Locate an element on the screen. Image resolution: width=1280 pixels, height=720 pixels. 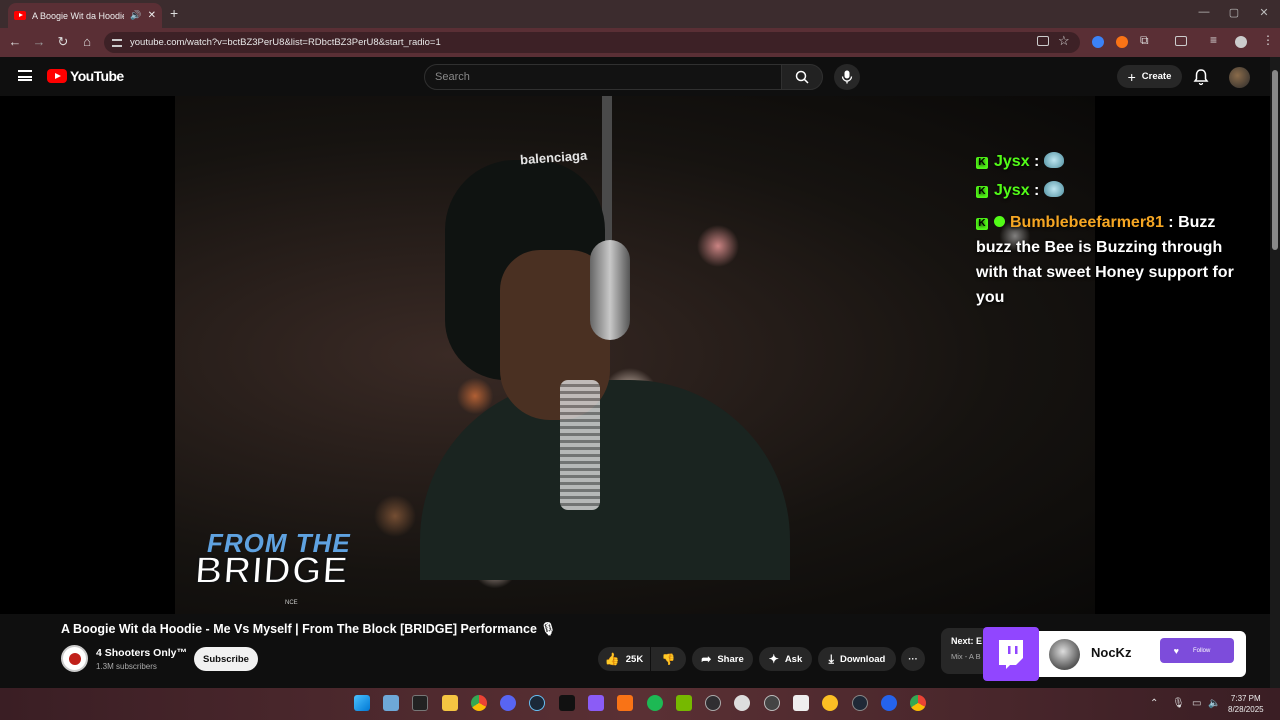
share-button: ➦ Share is located at coordinates (722, 659).